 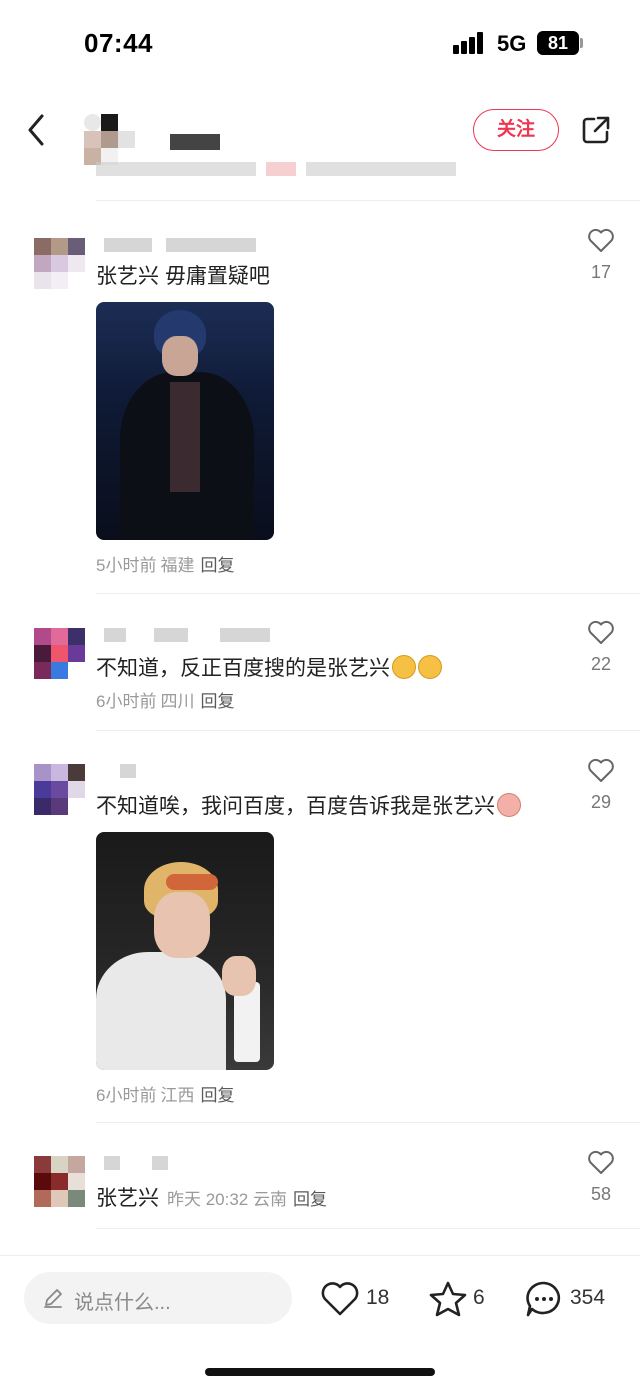 I want to click on like-count: 22, so click(x=601, y=664).